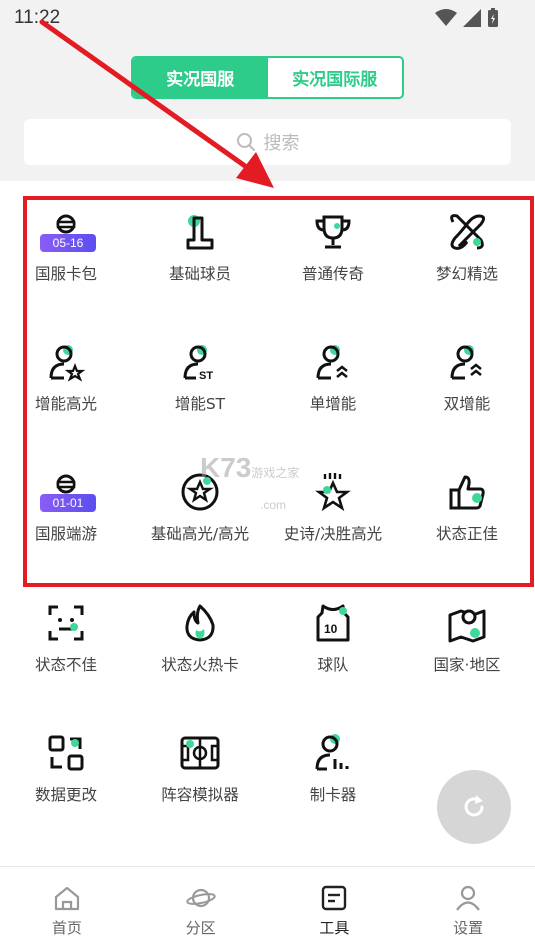  Describe the element at coordinates (68, 492) in the screenshot. I see `card-pack-icon: 01-01` at that location.